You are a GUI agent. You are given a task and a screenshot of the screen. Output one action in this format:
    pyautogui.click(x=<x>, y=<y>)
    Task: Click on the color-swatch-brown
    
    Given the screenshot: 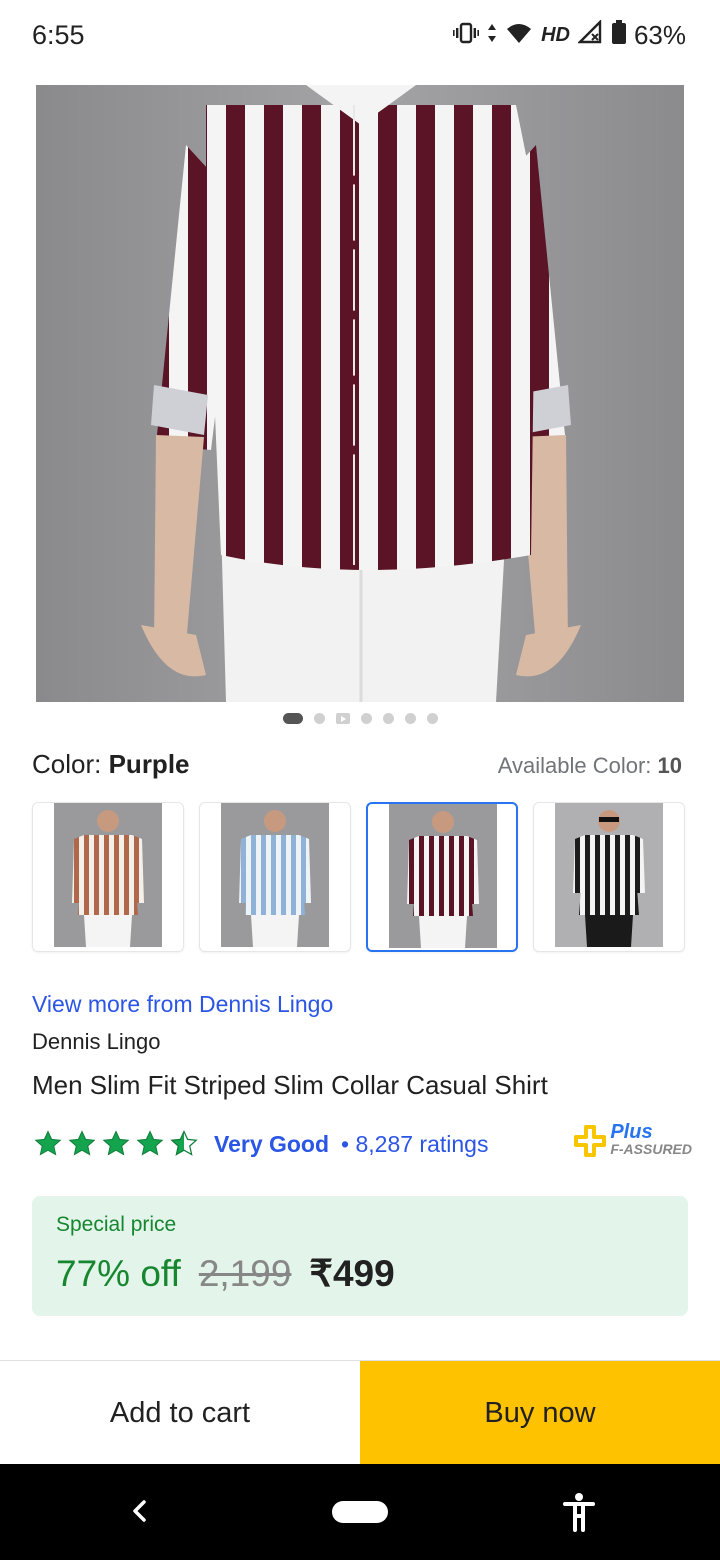 What is the action you would take?
    pyautogui.click(x=108, y=877)
    